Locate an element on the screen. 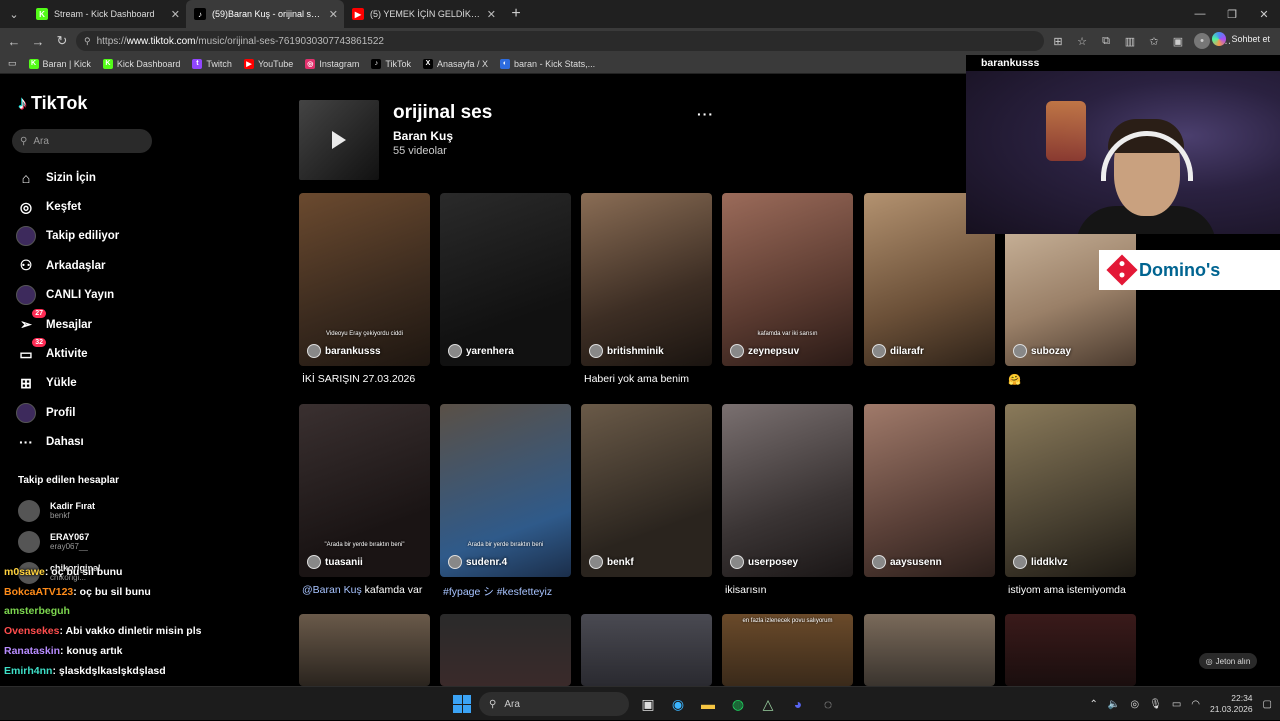 The height and width of the screenshot is (721, 1280). edge-icon: ◉ is located at coordinates (678, 704).